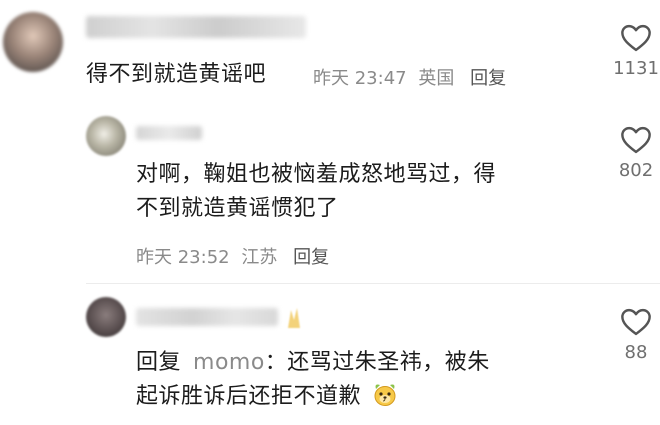 This screenshot has width=660, height=425. I want to click on like-count: 88, so click(636, 352).